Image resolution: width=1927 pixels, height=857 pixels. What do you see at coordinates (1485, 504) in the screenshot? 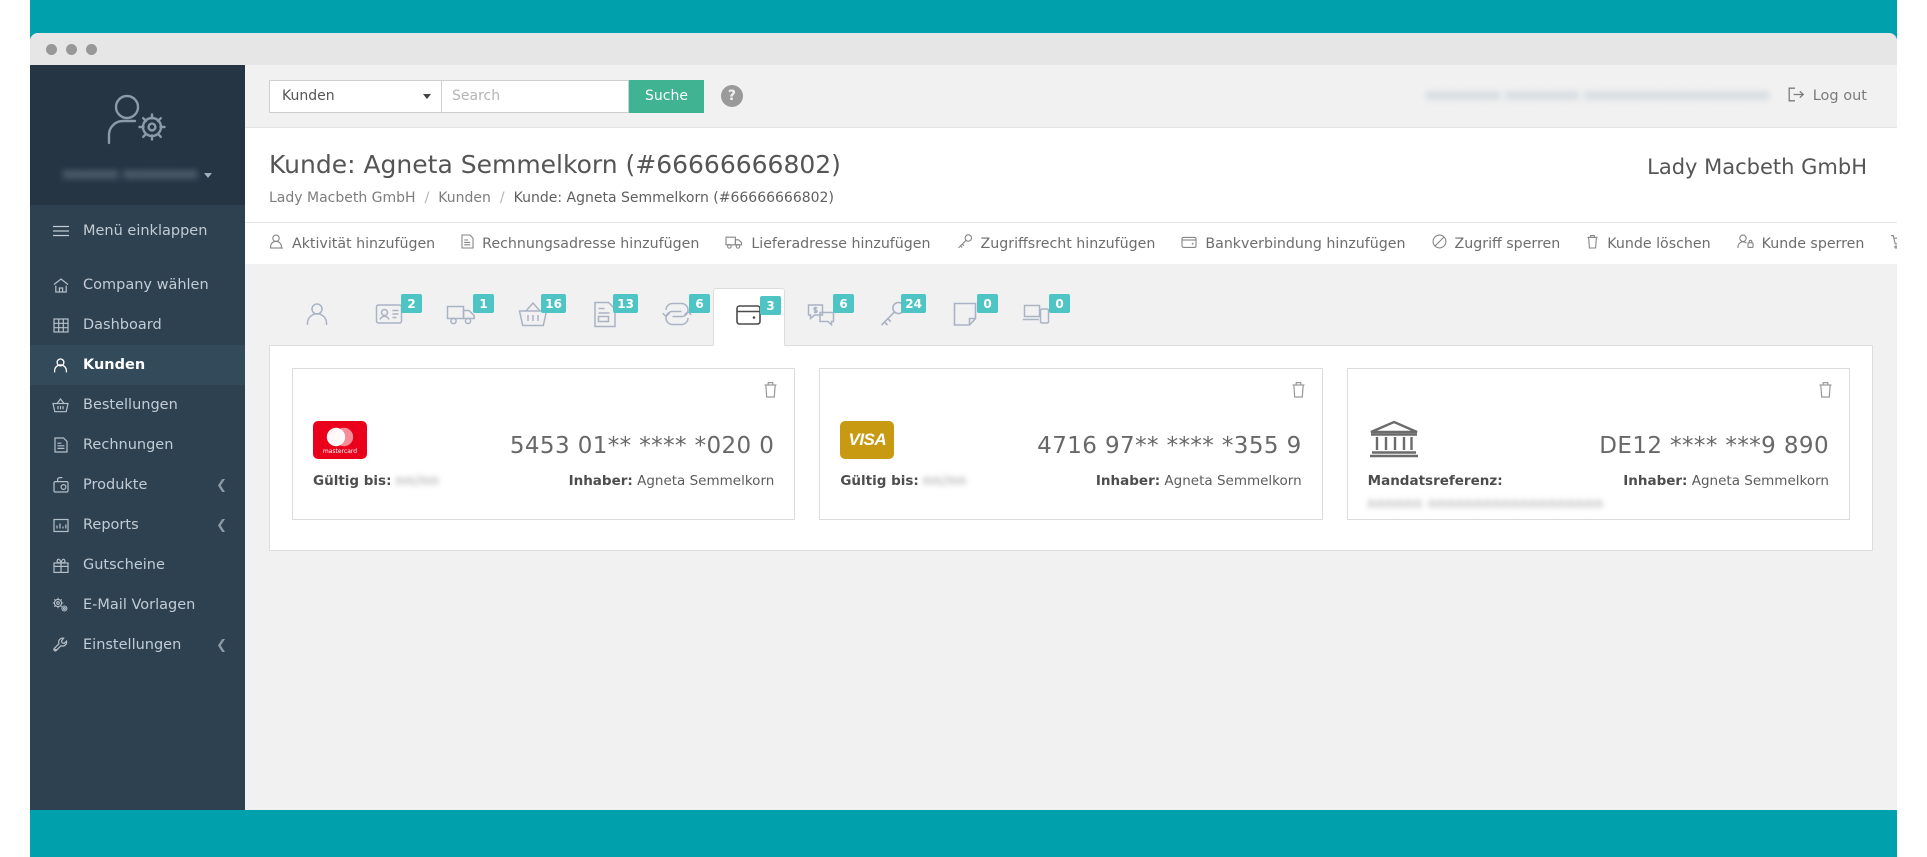
I see `card-field-value: nnnnnn nnnnnnnnnnnnnnnnnnn` at bounding box center [1485, 504].